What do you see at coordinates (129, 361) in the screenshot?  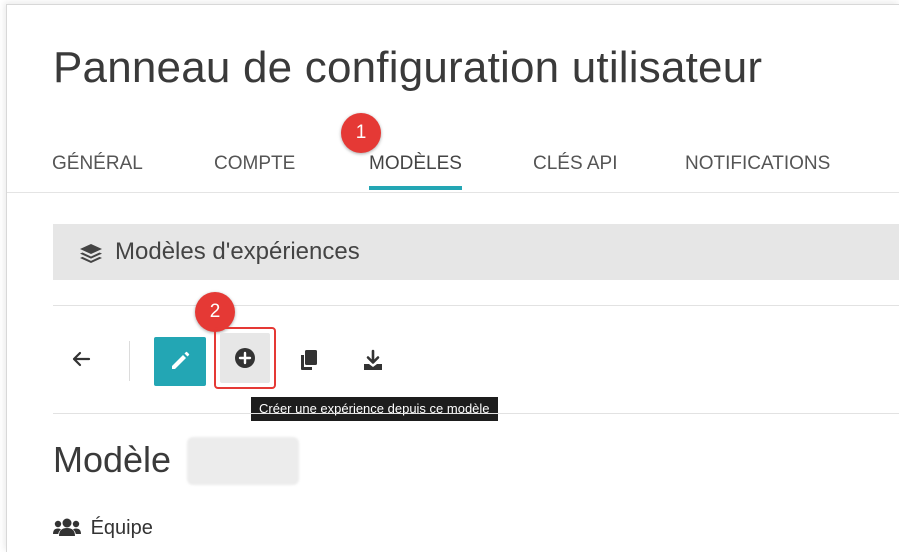 I see `toolbar-separator` at bounding box center [129, 361].